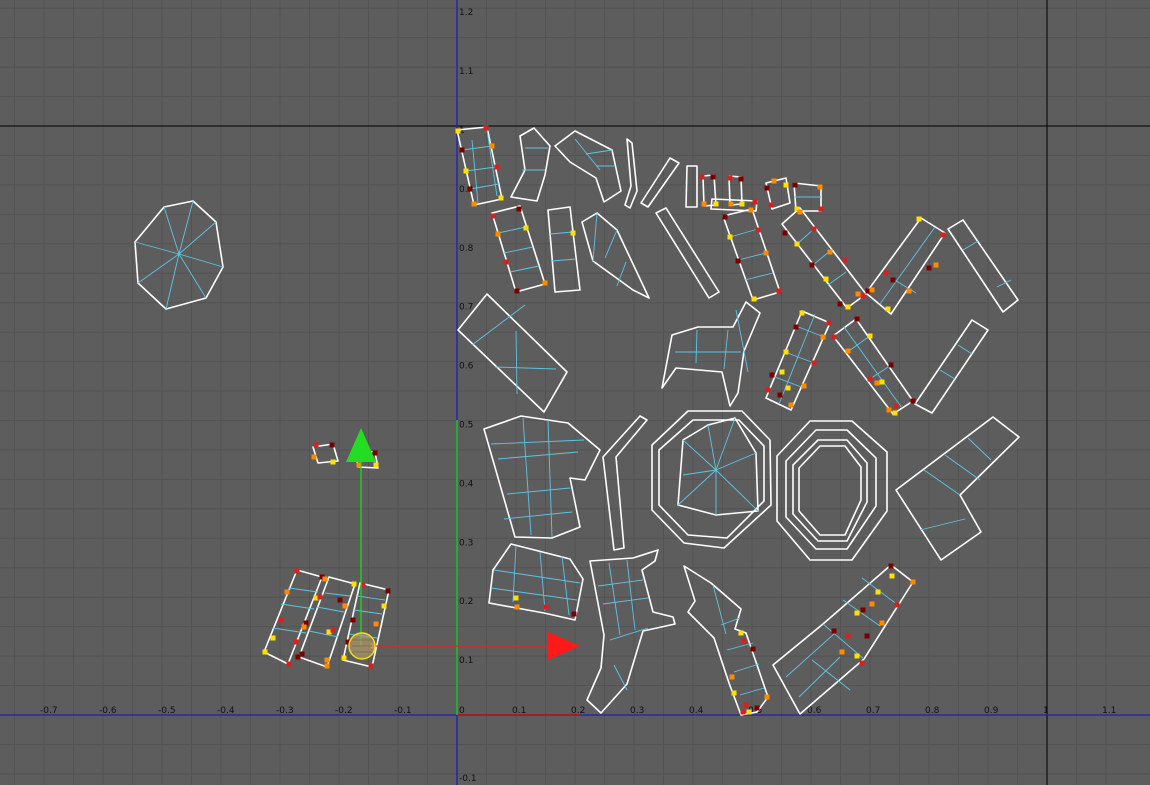  Describe the element at coordinates (615, 255) in the screenshot. I see `uv-shell-tapered` at that location.